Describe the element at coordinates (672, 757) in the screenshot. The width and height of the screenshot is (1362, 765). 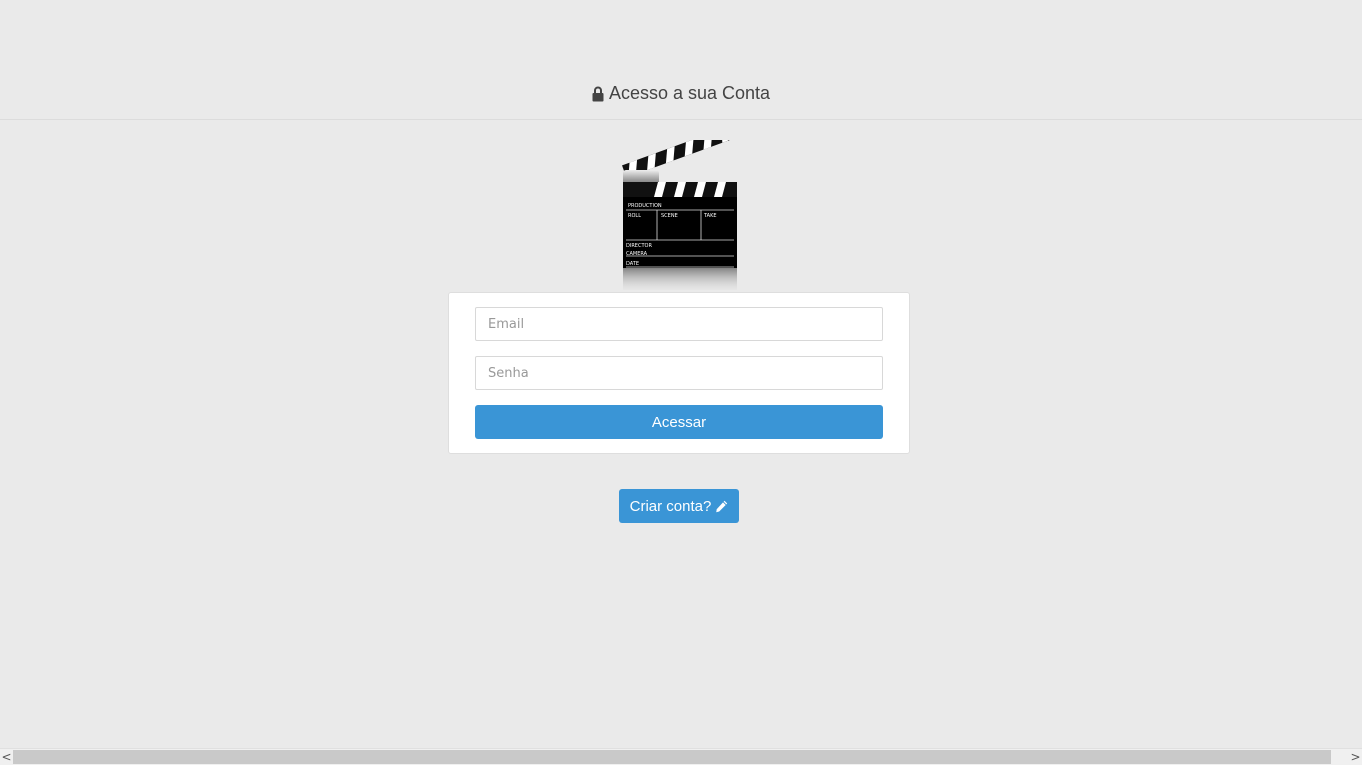
I see `scroll-thumb` at that location.